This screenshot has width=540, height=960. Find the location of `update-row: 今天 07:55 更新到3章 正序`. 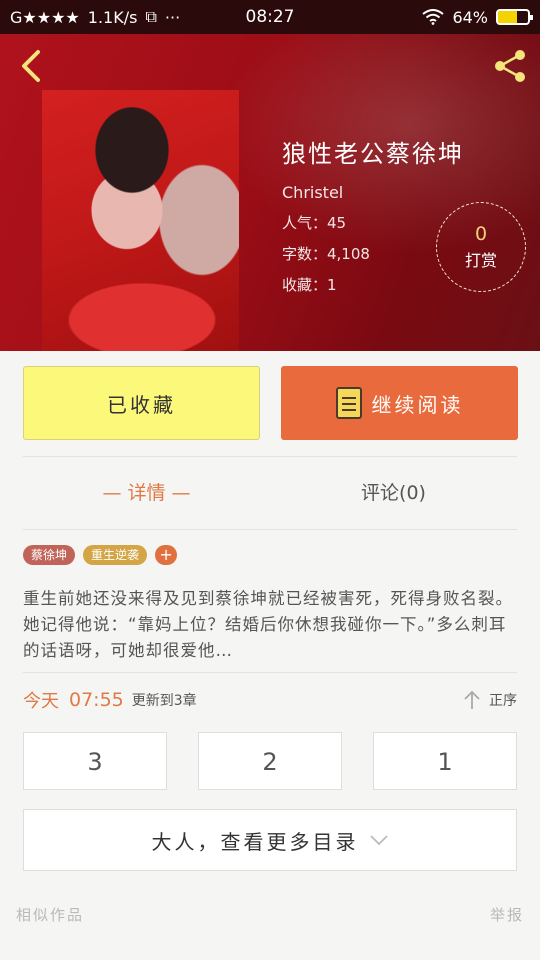

update-row: 今天 07:55 更新到3章 正序 is located at coordinates (270, 700).